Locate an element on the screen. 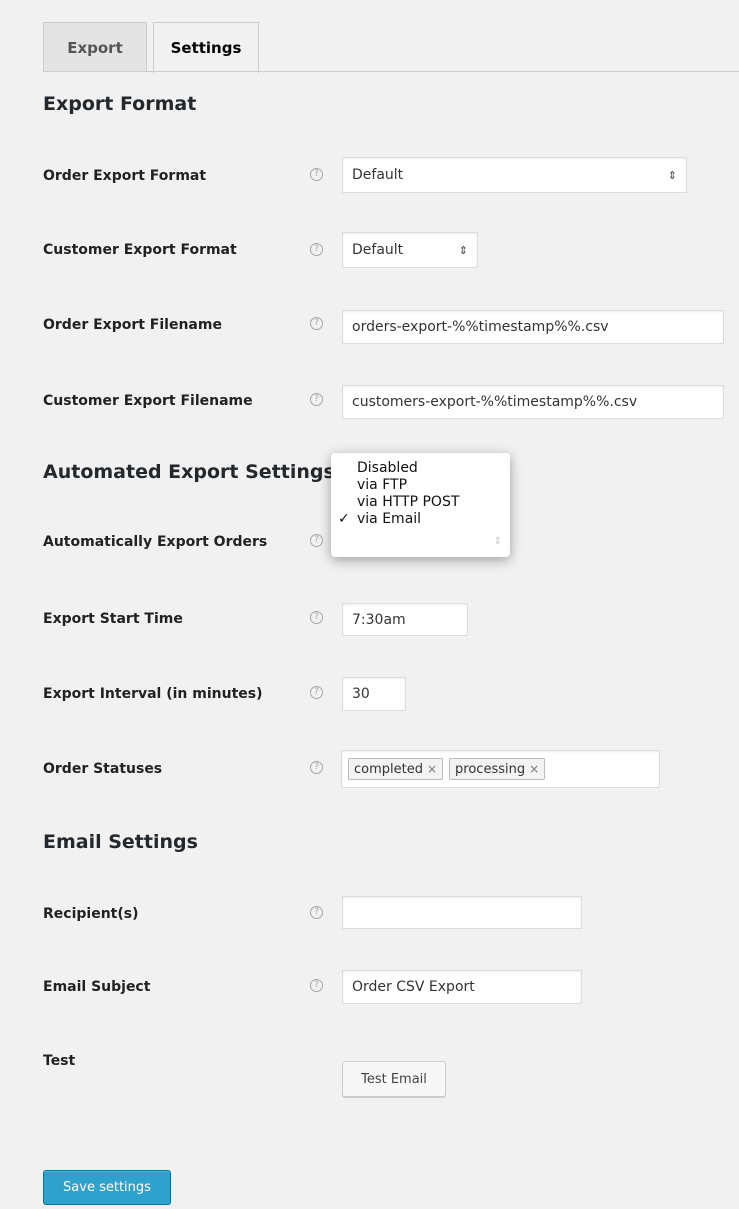 This screenshot has height=1209, width=739. label-test: Test is located at coordinates (59, 1061).